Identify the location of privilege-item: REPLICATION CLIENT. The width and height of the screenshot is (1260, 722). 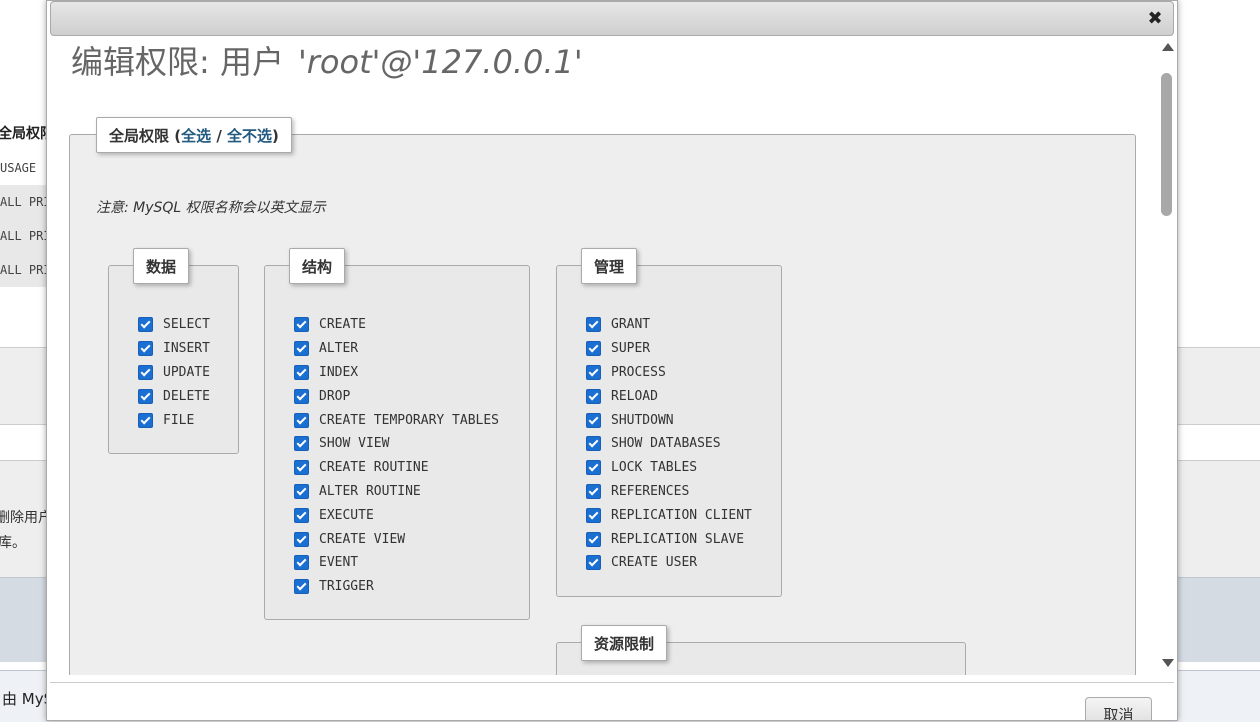
(669, 515).